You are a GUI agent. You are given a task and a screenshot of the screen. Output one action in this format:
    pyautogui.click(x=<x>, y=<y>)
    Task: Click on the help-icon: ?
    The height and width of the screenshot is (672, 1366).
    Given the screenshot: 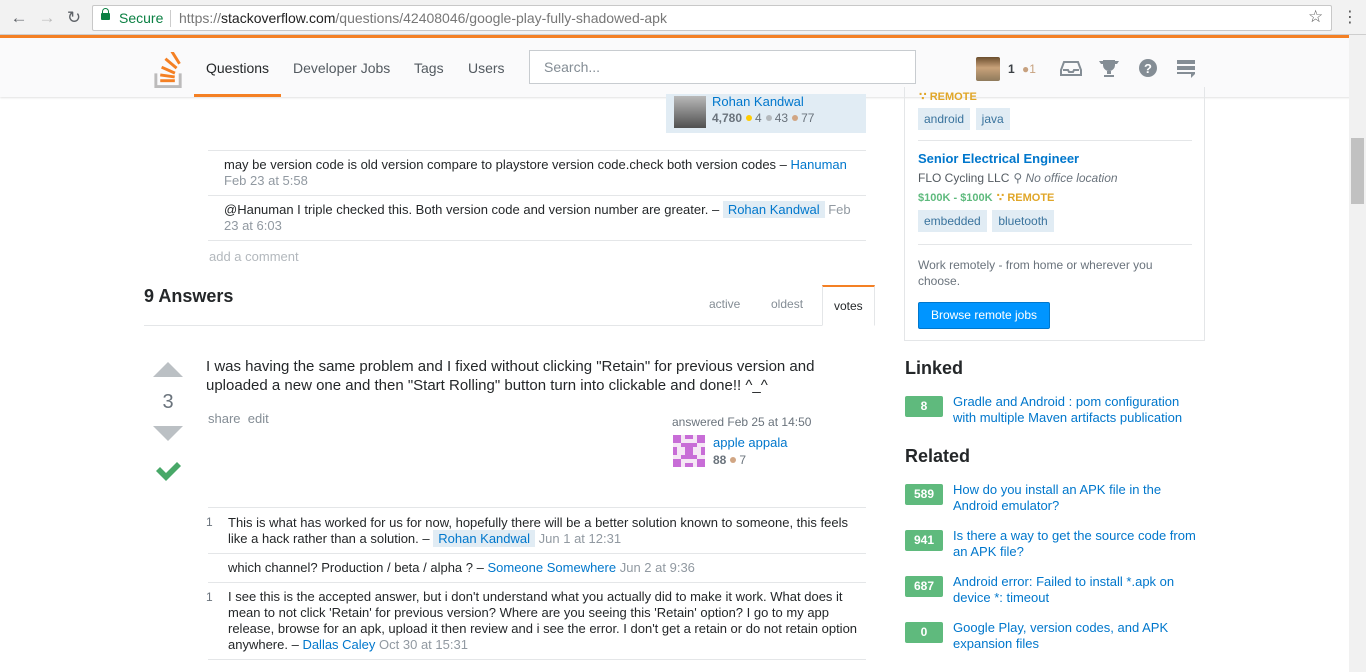 What is the action you would take?
    pyautogui.click(x=1148, y=68)
    